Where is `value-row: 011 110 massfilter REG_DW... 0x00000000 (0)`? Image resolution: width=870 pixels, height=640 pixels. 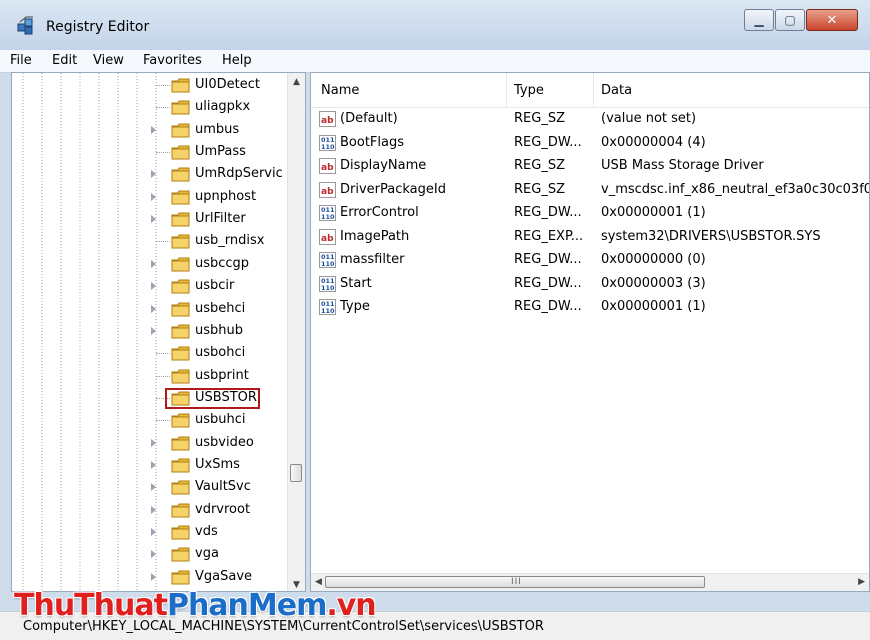 value-row: 011 110 massfilter REG_DW... 0x00000000 (0) is located at coordinates (590, 260).